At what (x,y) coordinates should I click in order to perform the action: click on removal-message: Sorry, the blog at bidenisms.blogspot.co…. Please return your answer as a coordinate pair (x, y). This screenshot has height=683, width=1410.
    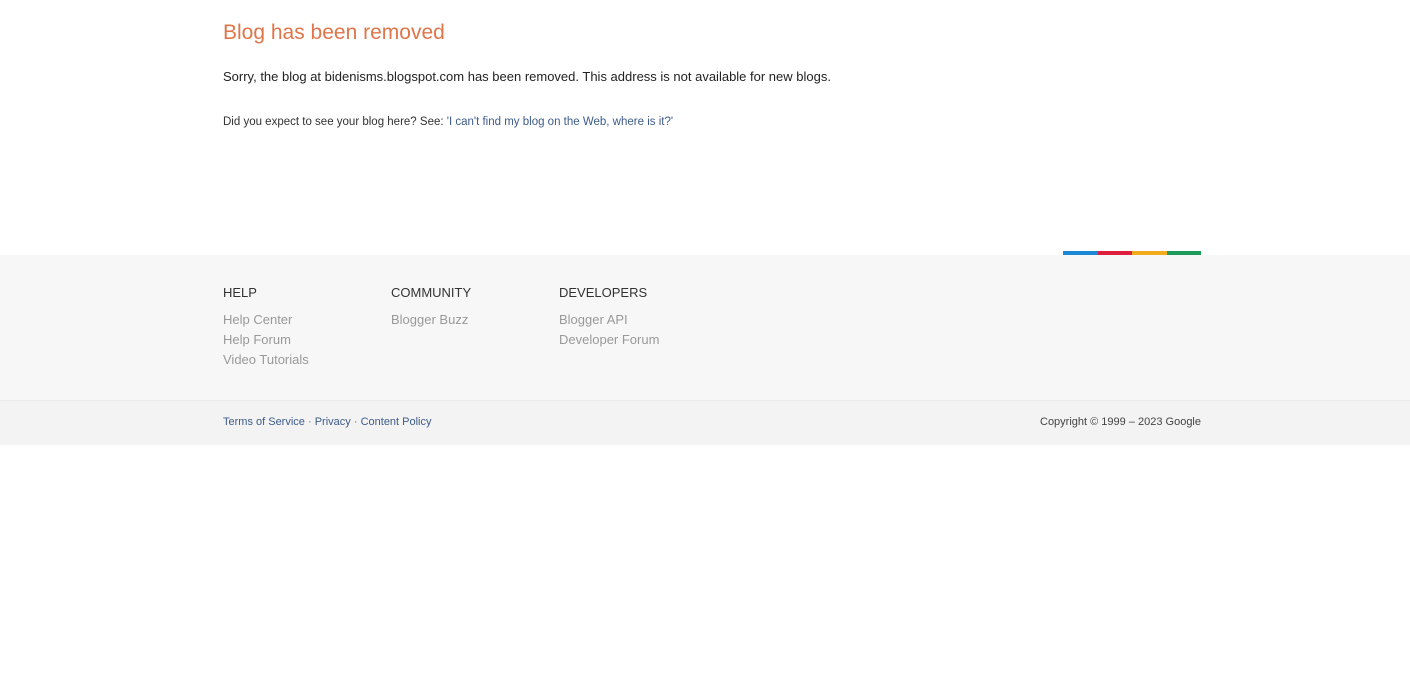
    Looking at the image, I should click on (527, 76).